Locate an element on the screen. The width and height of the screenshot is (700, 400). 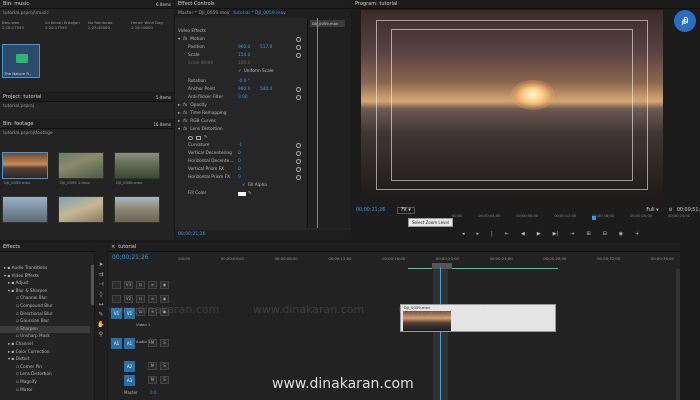
solo-button: S is located at coordinates (164, 366).